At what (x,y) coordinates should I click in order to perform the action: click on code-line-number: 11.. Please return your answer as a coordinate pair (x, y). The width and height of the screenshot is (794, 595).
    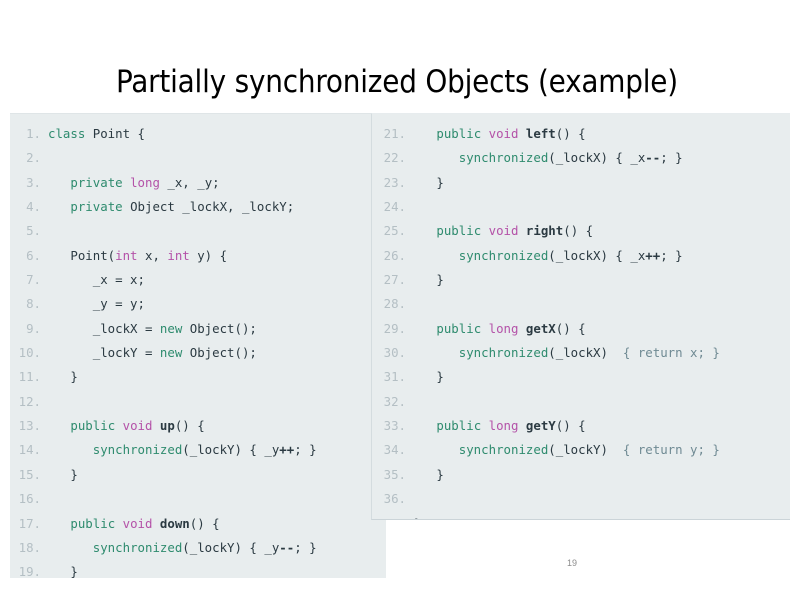
    Looking at the image, I should click on (29, 377).